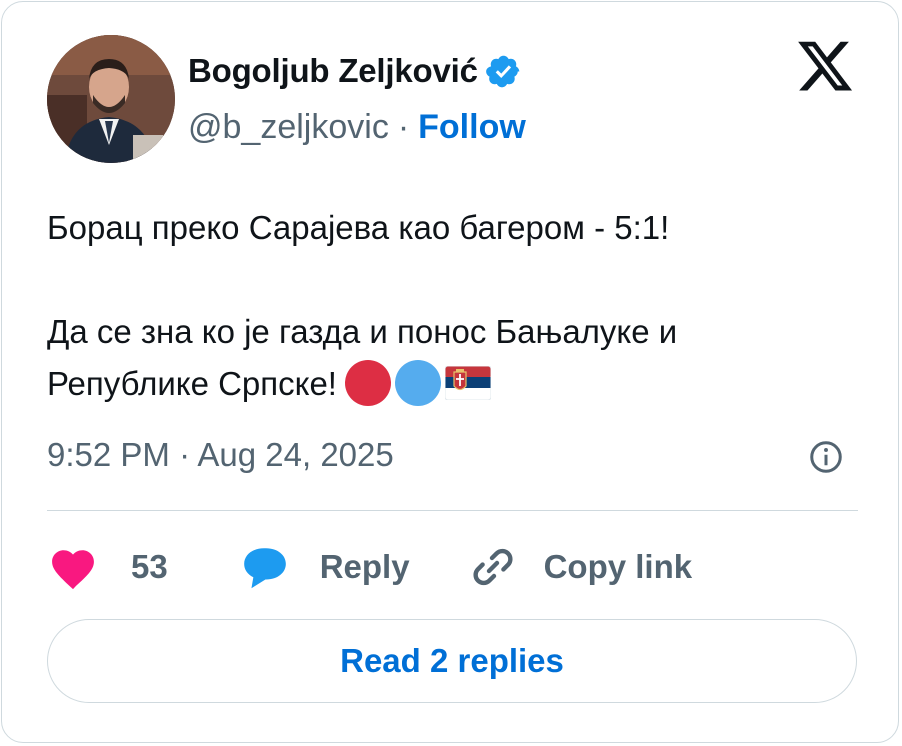  Describe the element at coordinates (618, 566) in the screenshot. I see `copy-link-label: Copy link` at that location.